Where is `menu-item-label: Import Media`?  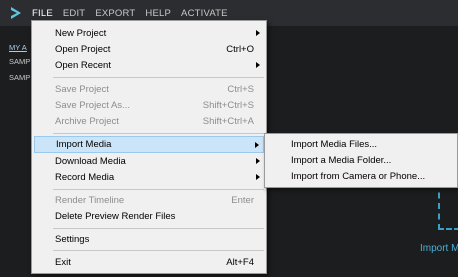 menu-item-label: Import Media is located at coordinates (84, 144).